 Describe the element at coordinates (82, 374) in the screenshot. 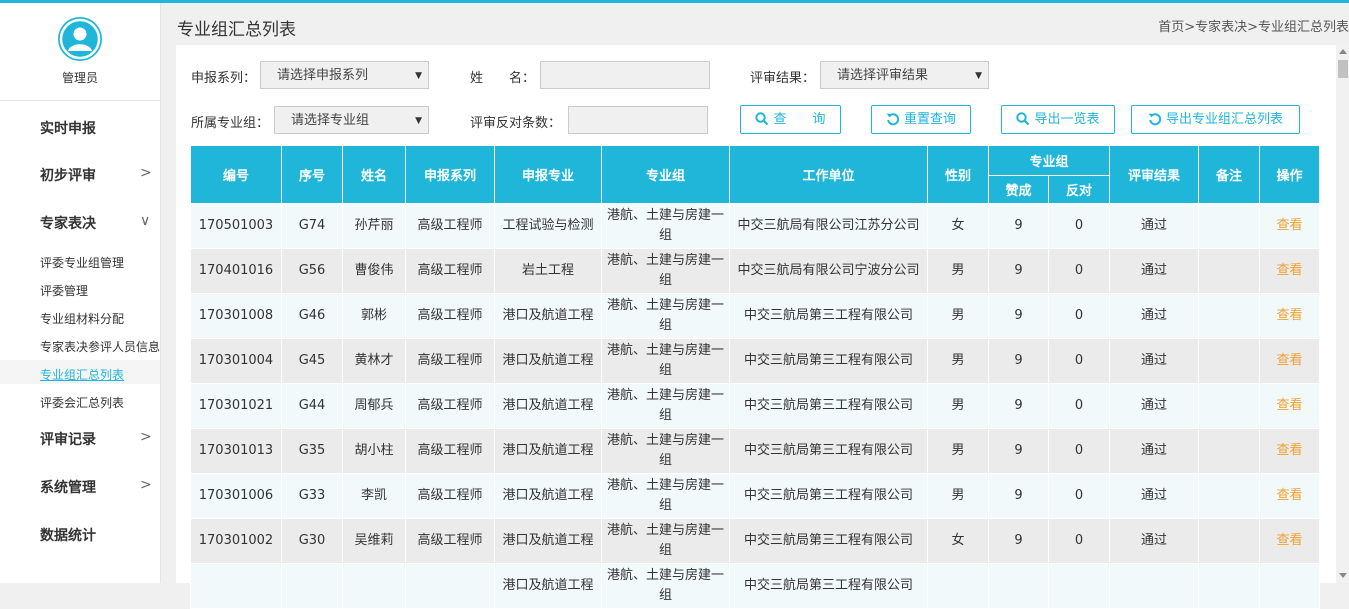

I see `sidebar-subitem-group-summary: 专业组汇总列表` at that location.